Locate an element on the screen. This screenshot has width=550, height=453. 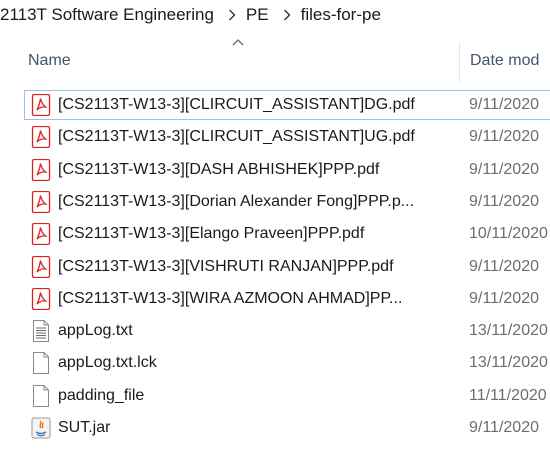
breadcrumb-item-files-for-pe: files-for-pe is located at coordinates (341, 15).